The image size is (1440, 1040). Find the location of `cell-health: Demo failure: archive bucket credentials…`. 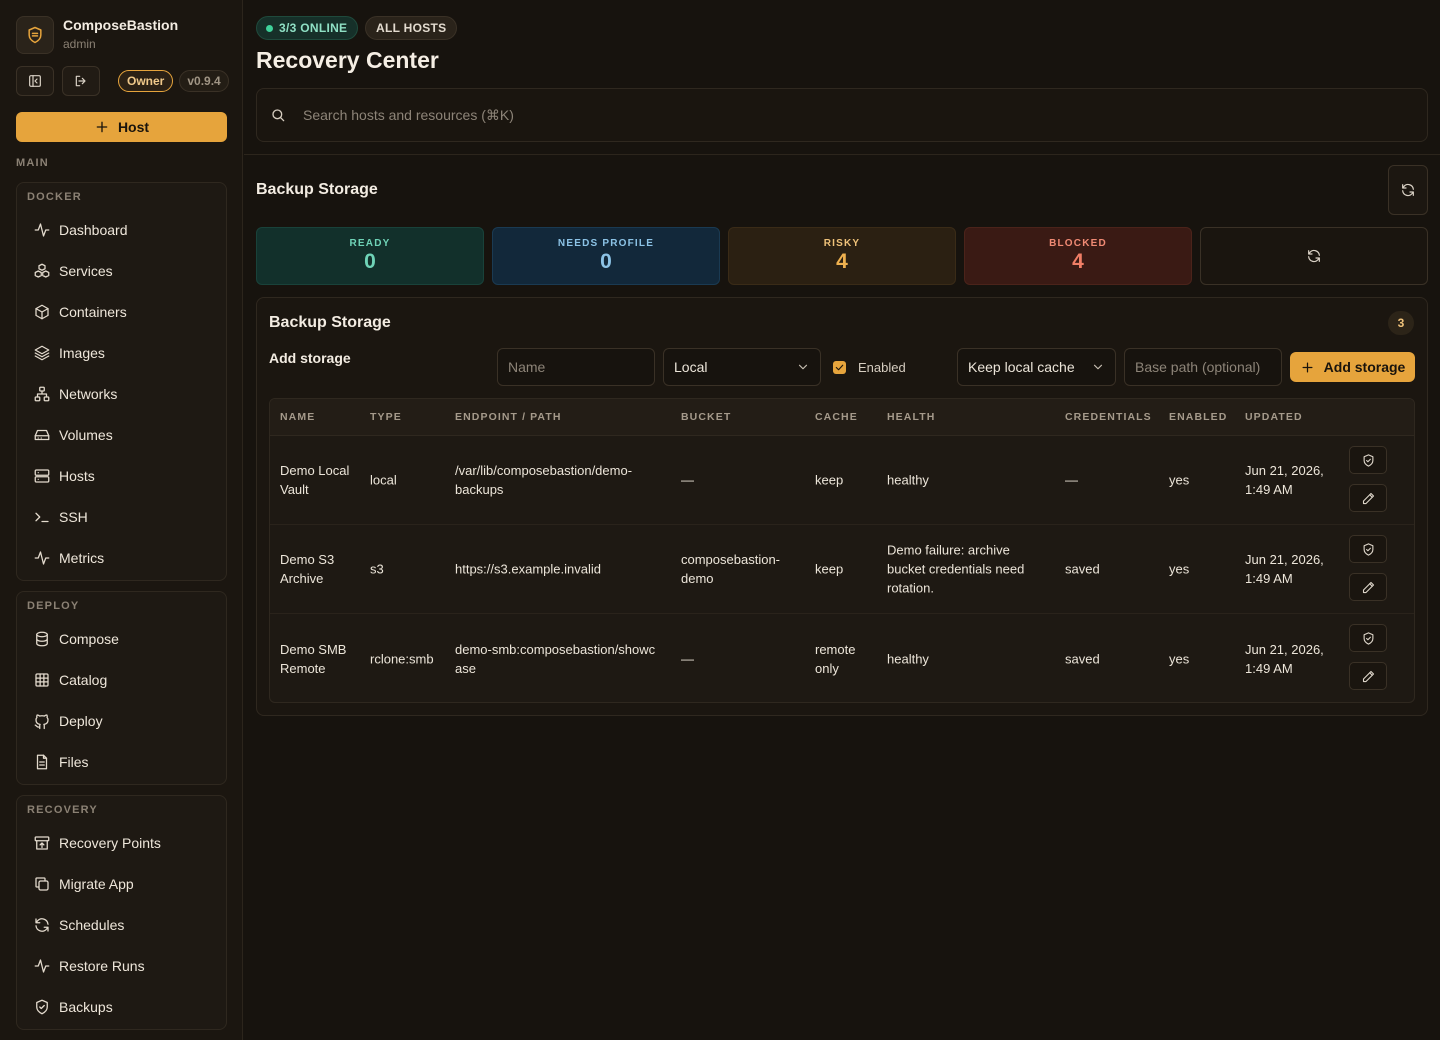

cell-health: Demo failure: archive bucket credentials… is located at coordinates (956, 569).